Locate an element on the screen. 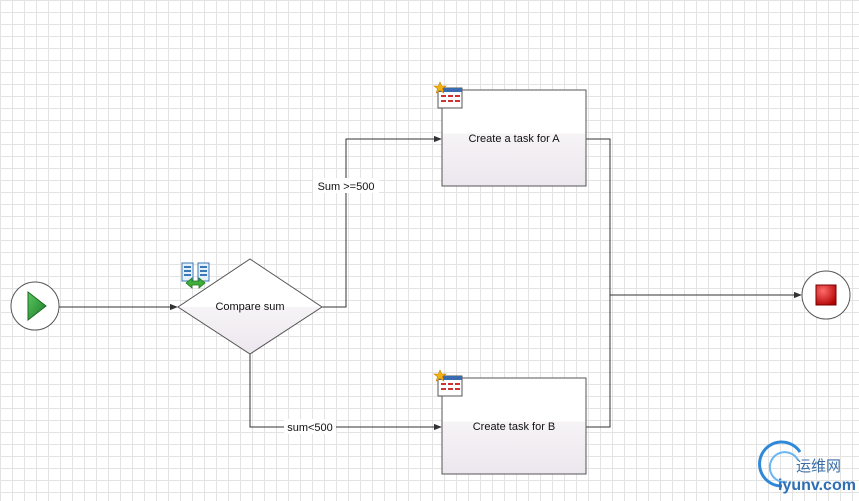  edge-label-text: Sum >=500 is located at coordinates (346, 187).